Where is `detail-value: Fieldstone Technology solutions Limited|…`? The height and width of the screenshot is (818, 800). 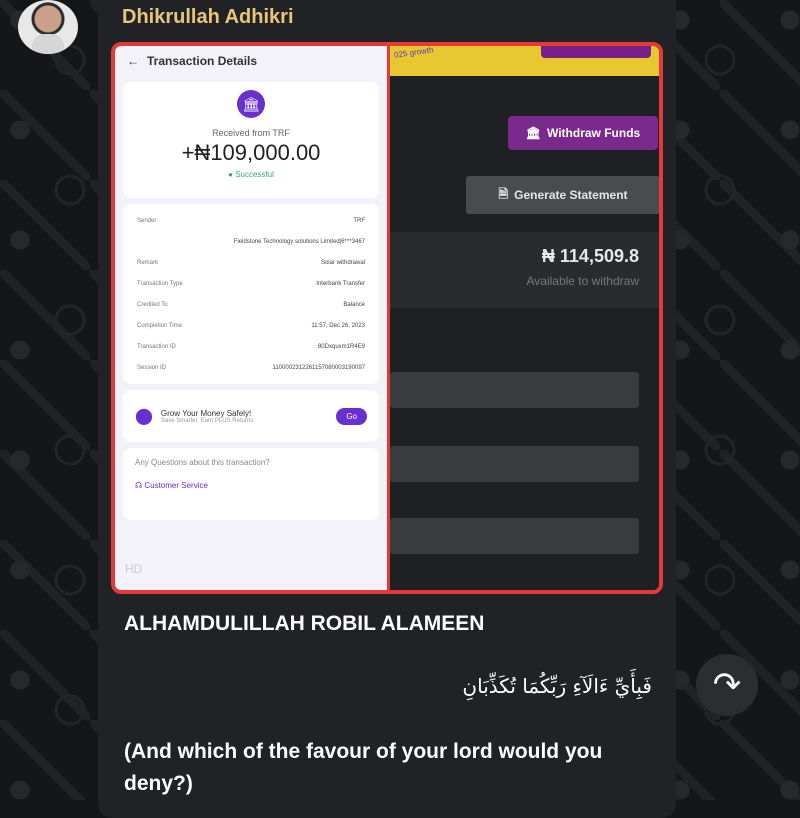
detail-value: Fieldstone Technology solutions Limited|… is located at coordinates (299, 241).